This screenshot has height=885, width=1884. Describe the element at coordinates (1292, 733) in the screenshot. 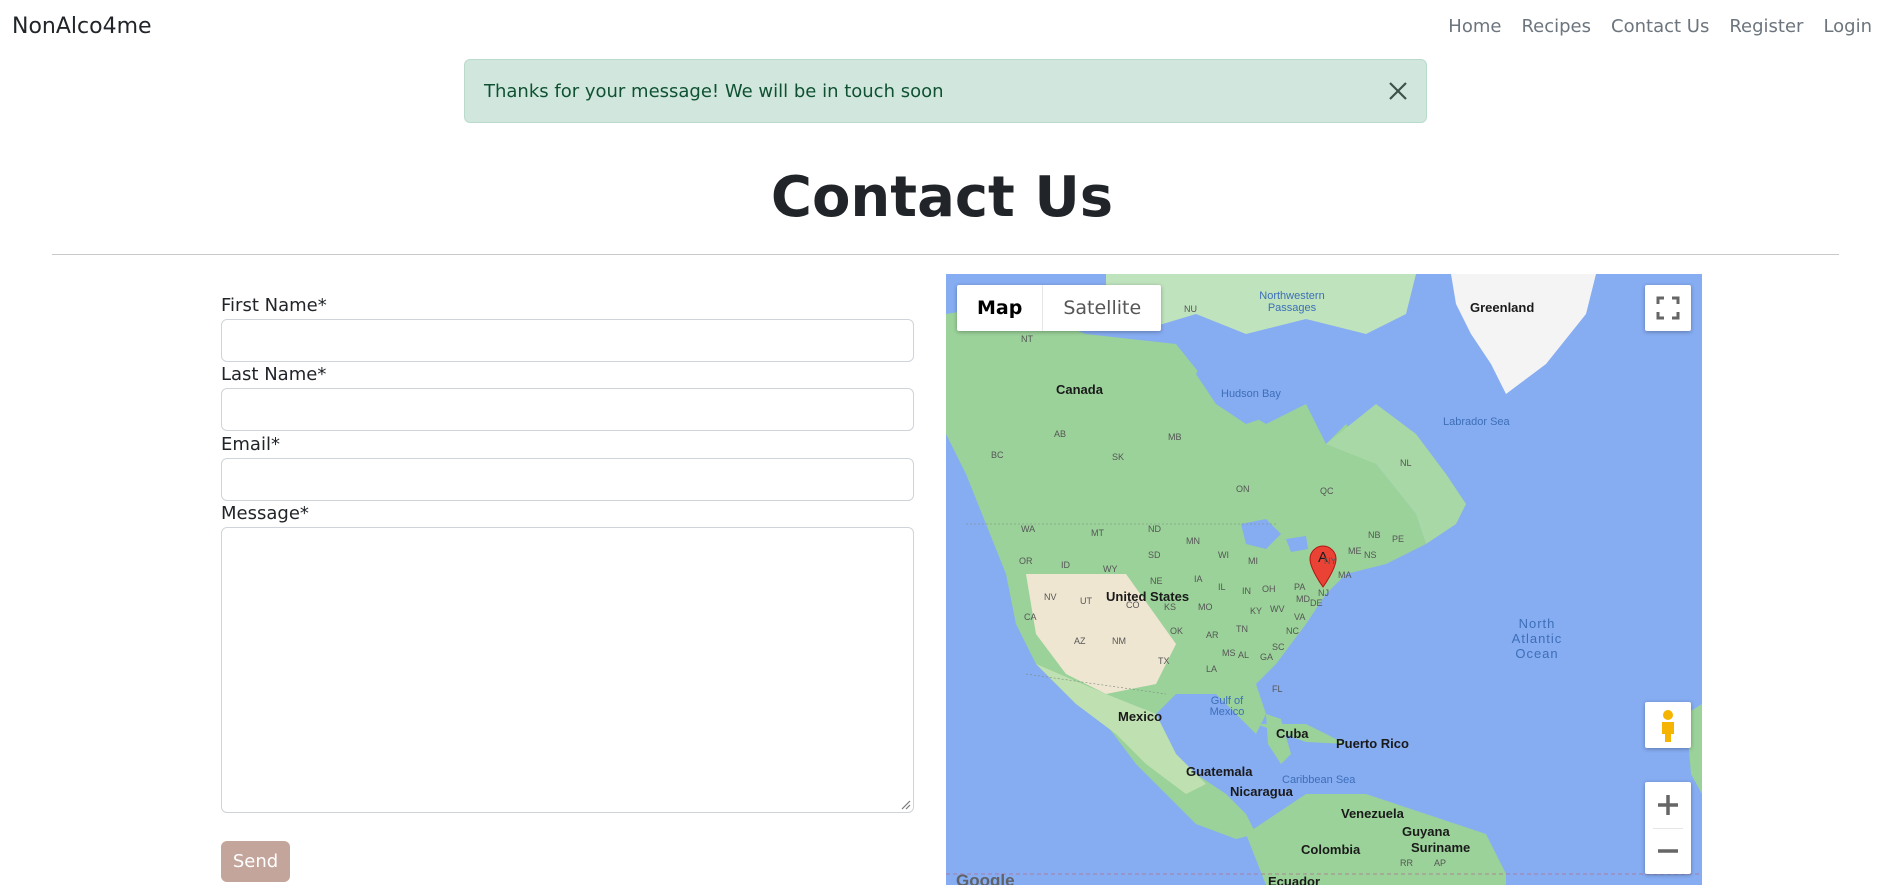

I see `map-label-cuba: Cuba` at that location.